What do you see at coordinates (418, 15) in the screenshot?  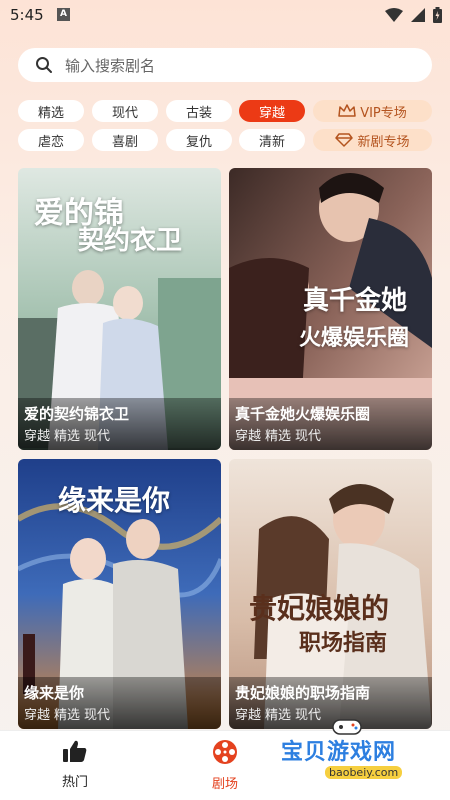 I see `signal-icon` at bounding box center [418, 15].